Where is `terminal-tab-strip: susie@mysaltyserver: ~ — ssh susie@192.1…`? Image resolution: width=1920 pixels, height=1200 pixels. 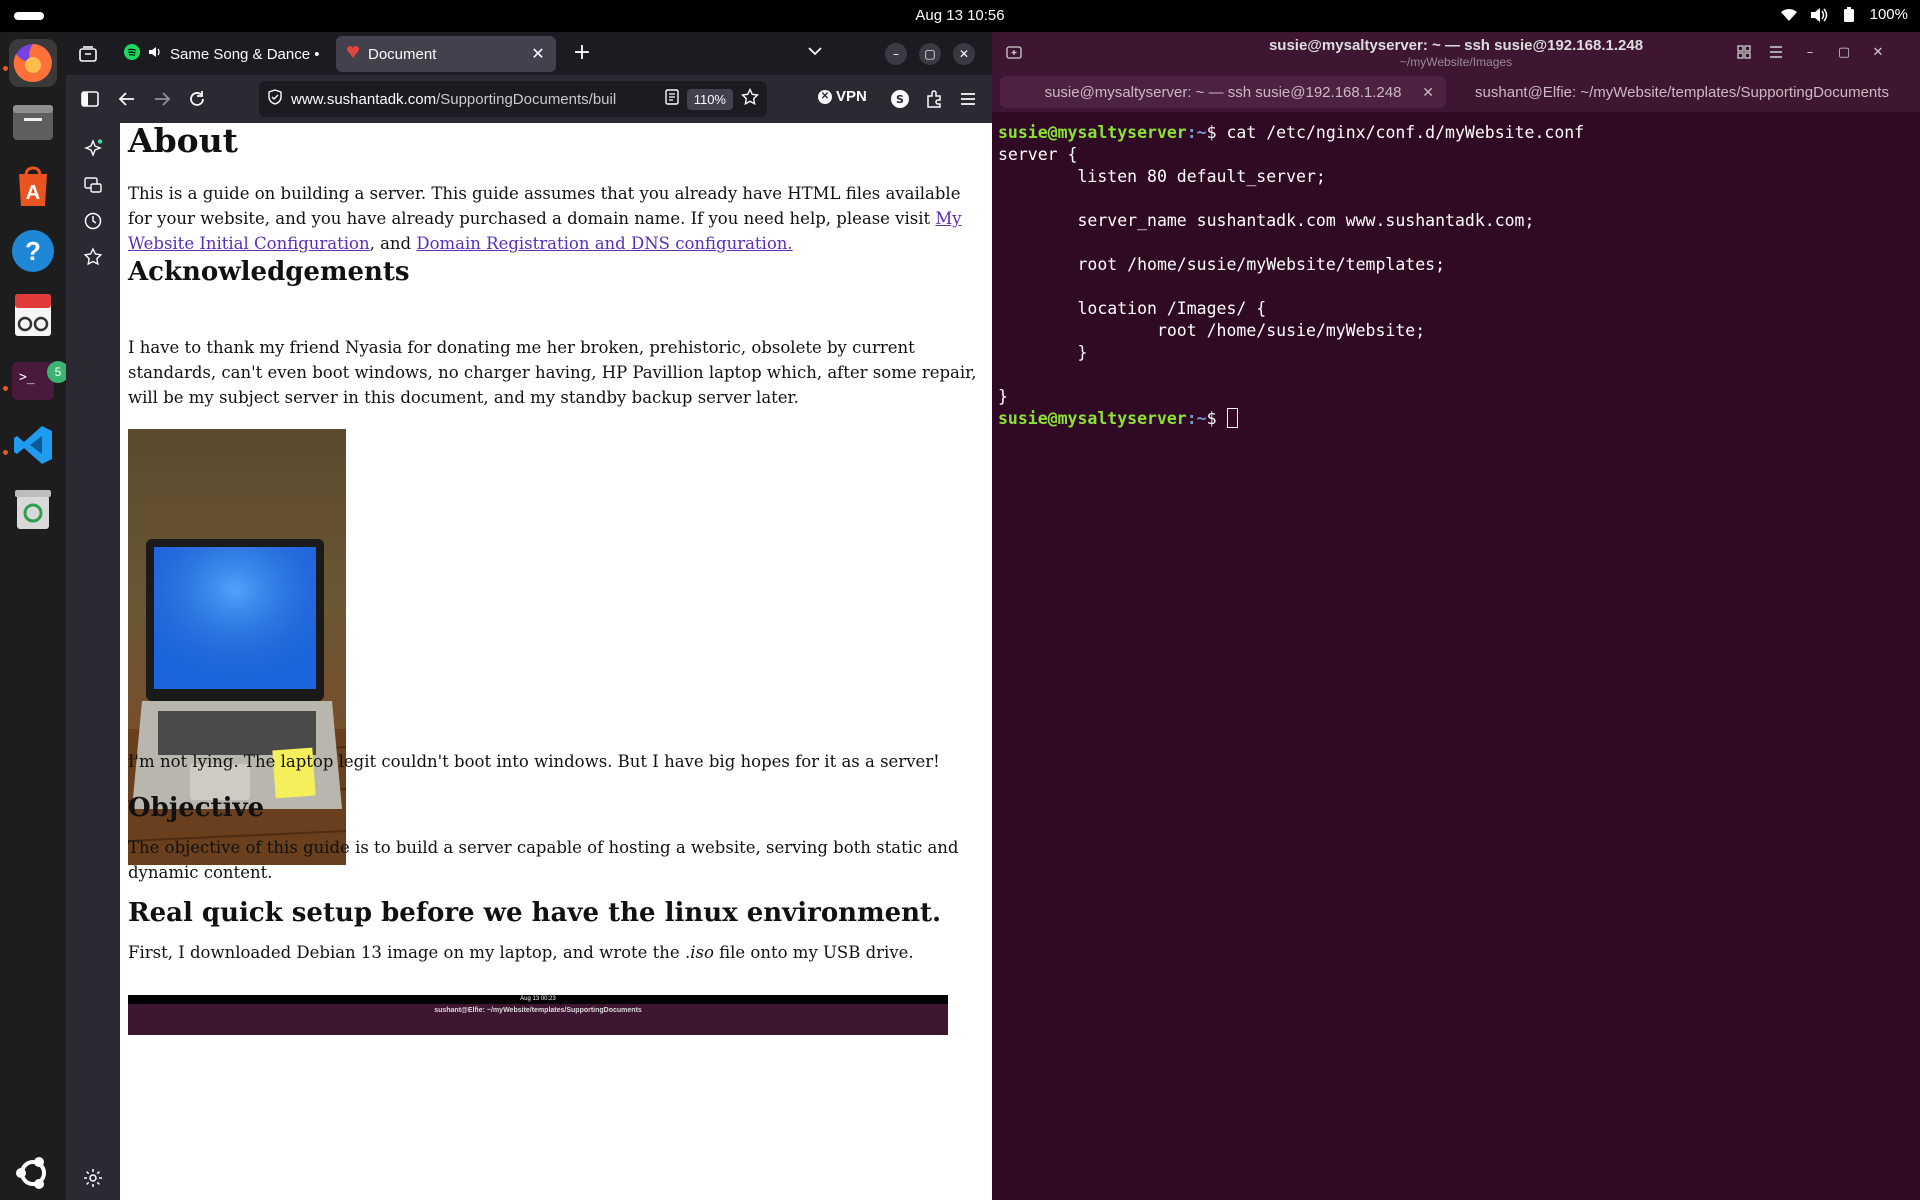 terminal-tab-strip: susie@mysaltyserver: ~ — ssh susie@192.1… is located at coordinates (1456, 92).